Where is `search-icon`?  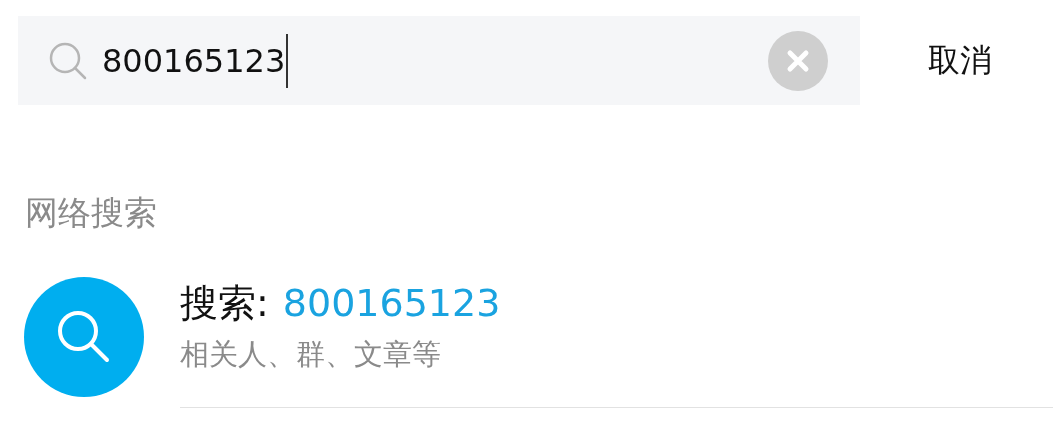 search-icon is located at coordinates (68, 60).